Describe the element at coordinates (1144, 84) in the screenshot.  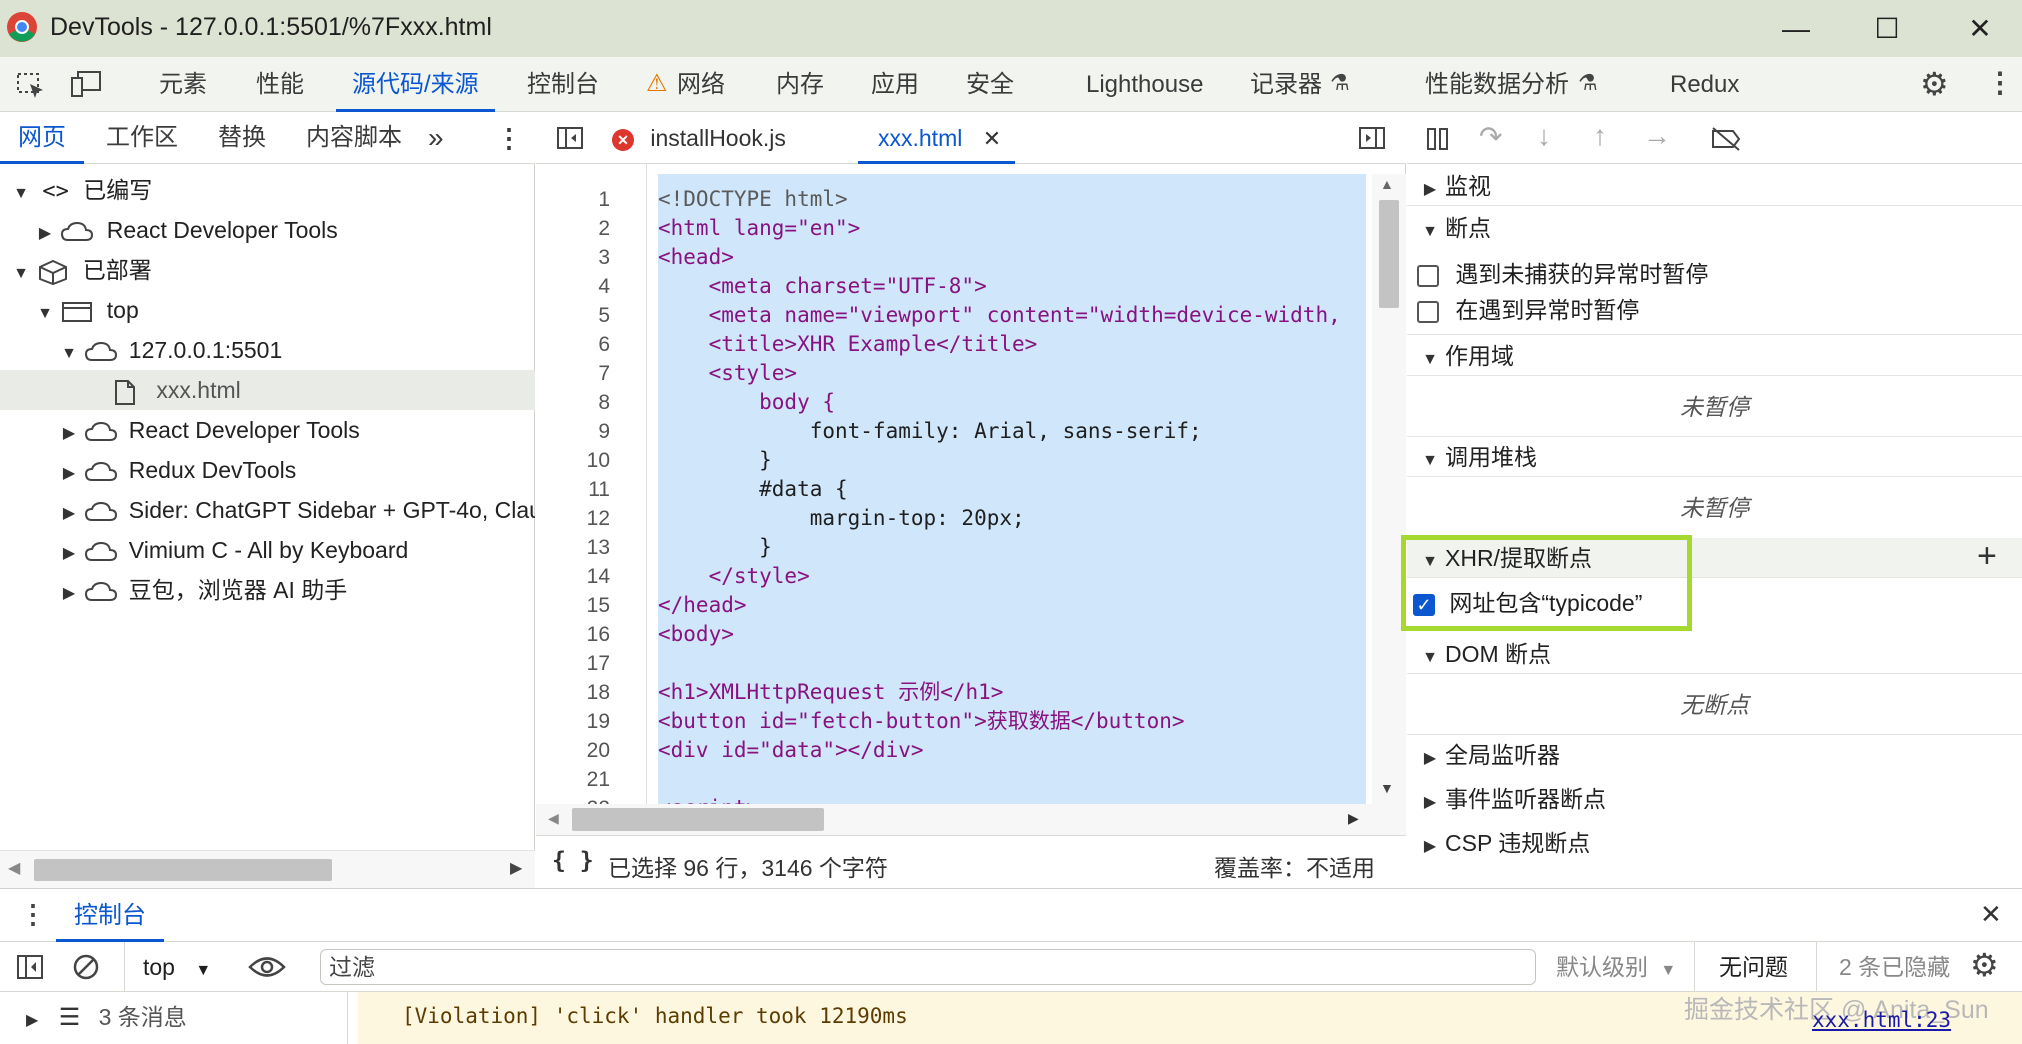
I see `tab-lighthouse: Lighthouse` at that location.